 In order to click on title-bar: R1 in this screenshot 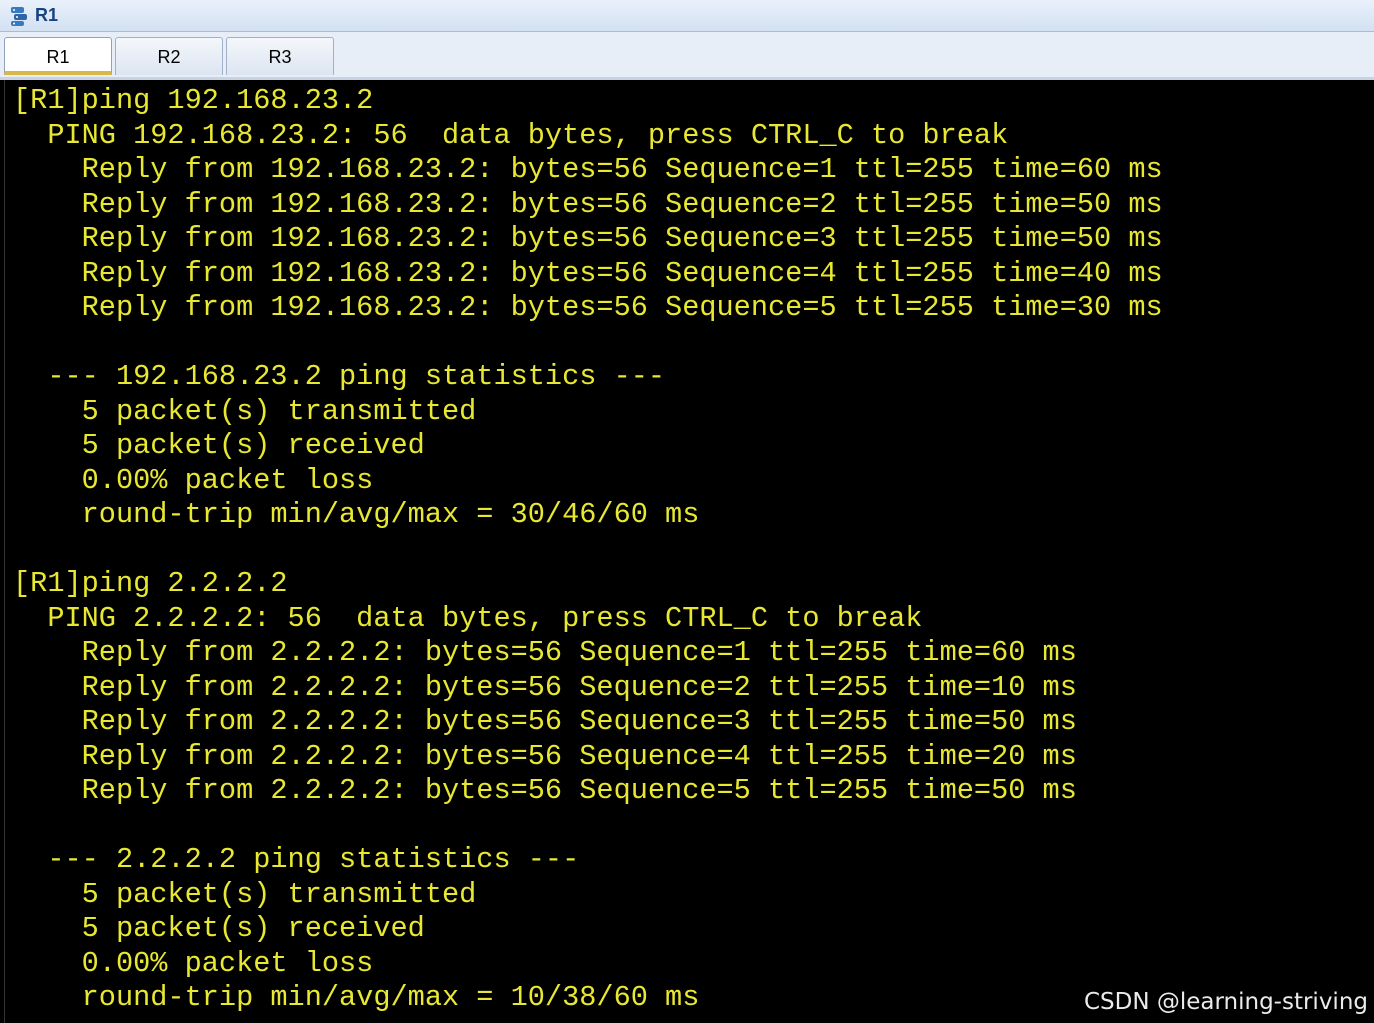, I will do `click(687, 16)`.